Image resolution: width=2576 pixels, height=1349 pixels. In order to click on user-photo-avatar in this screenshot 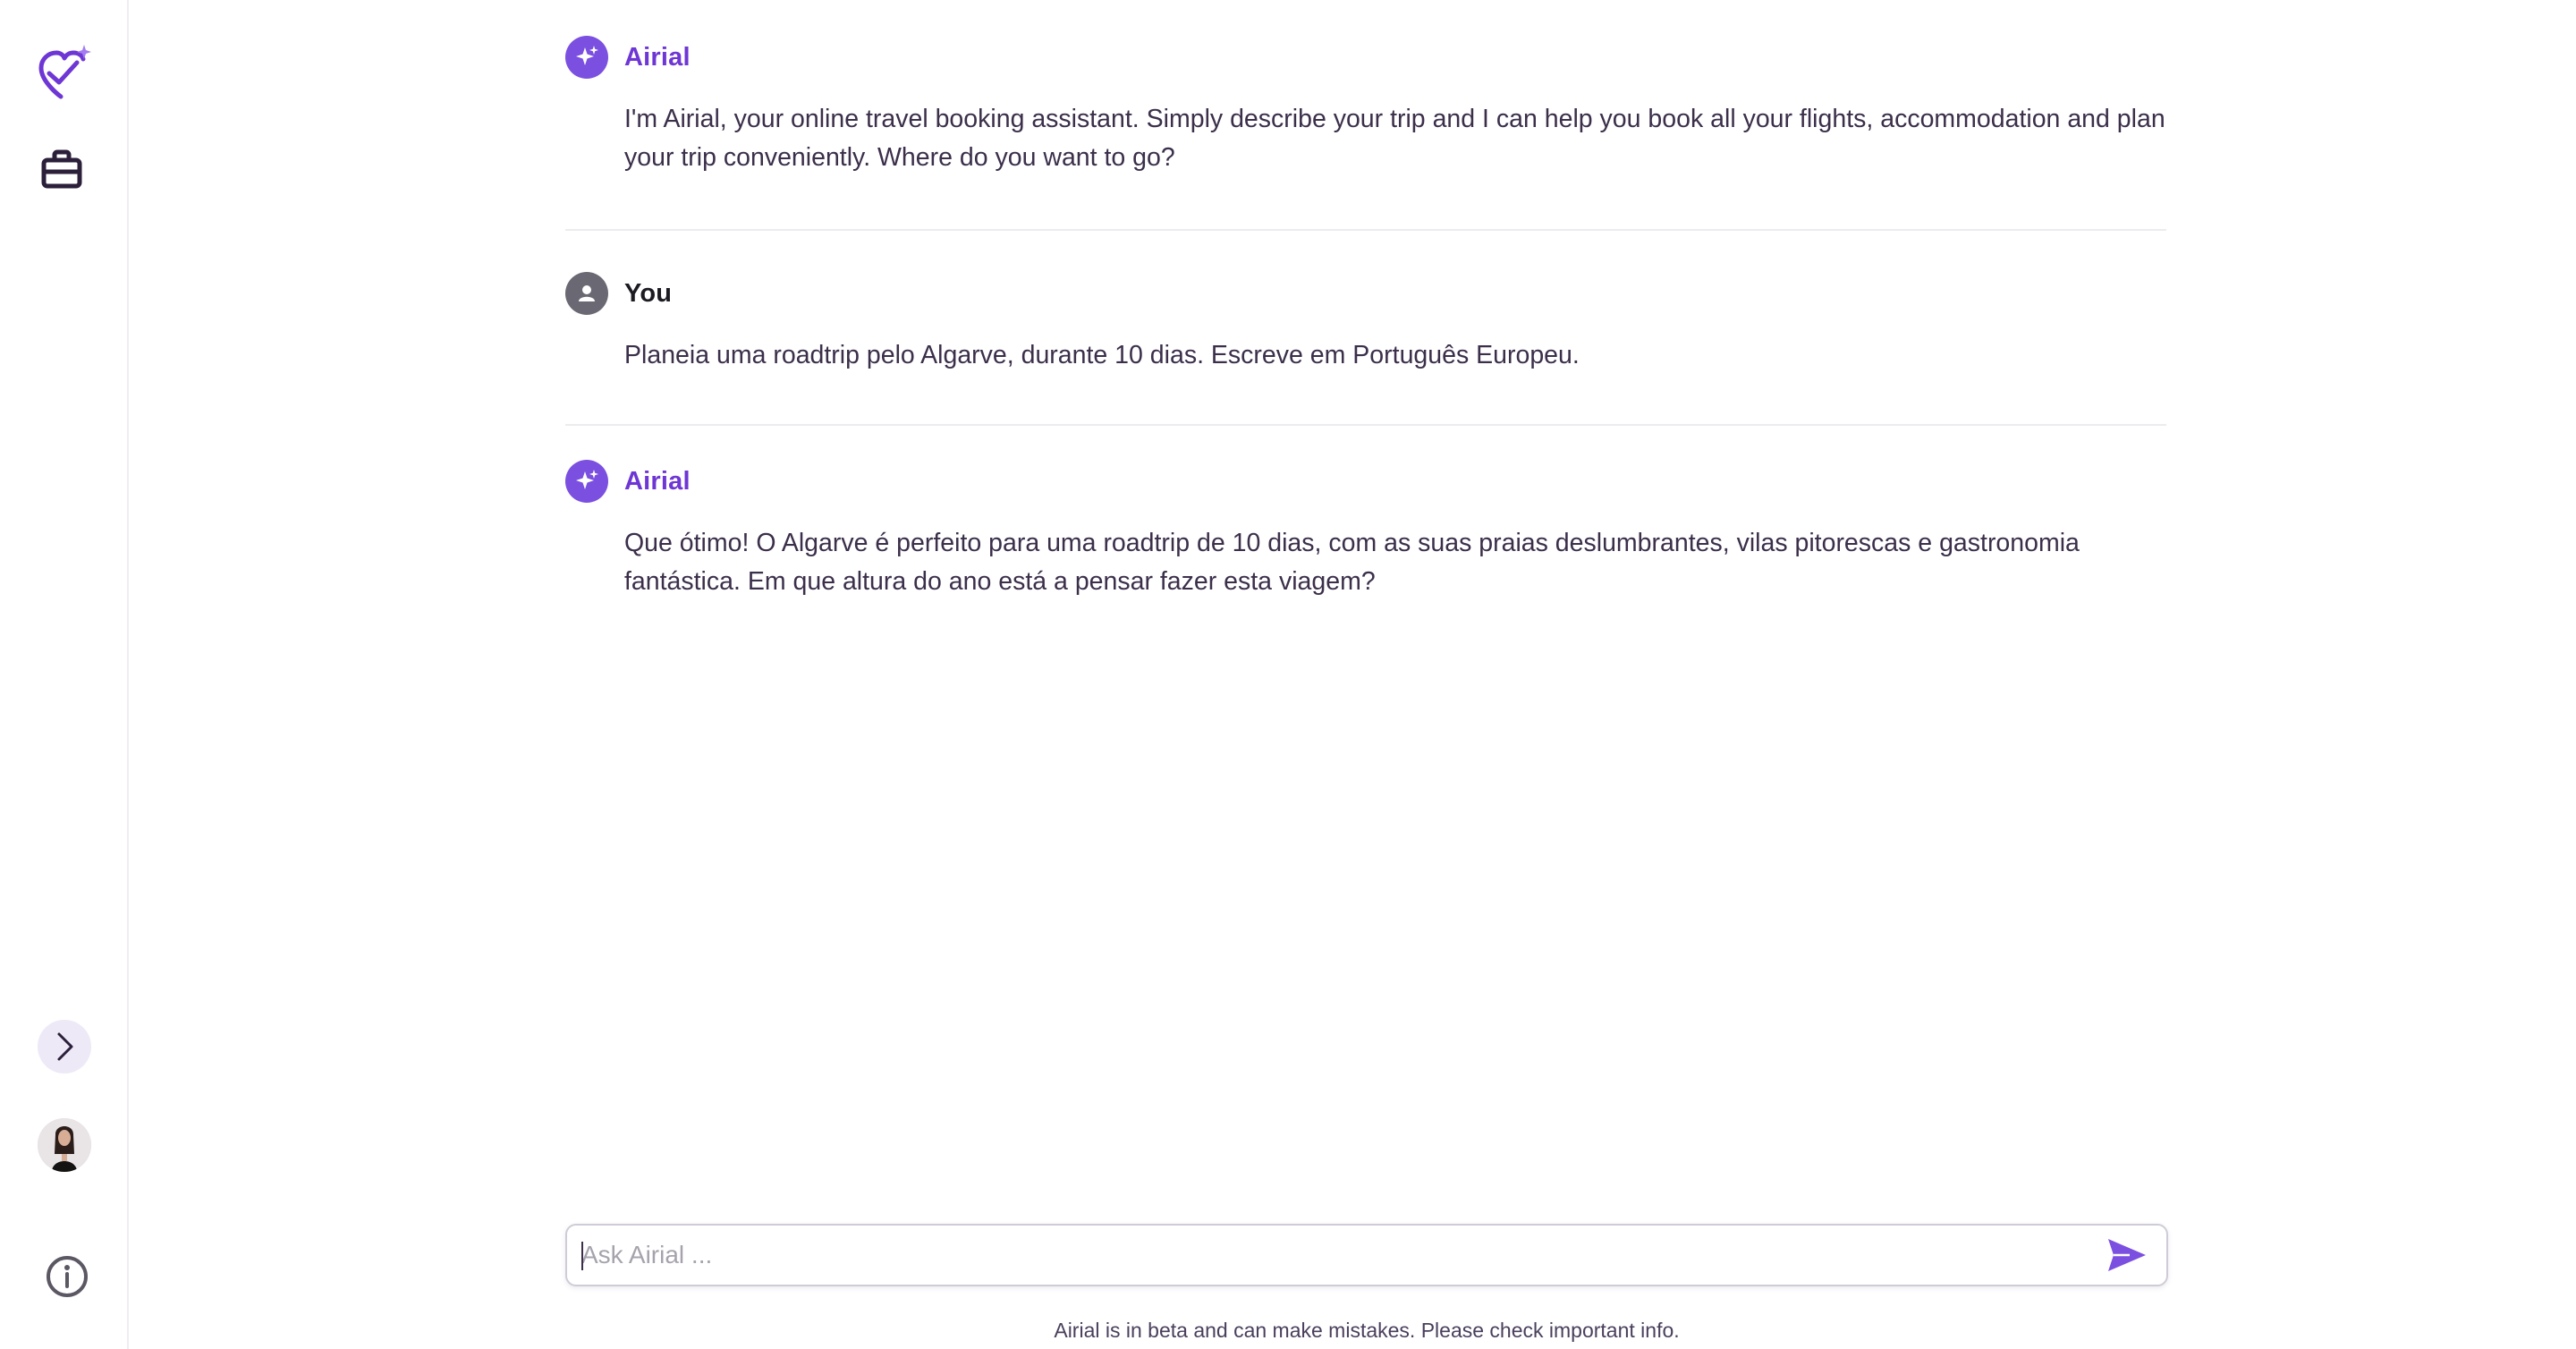, I will do `click(64, 1145)`.